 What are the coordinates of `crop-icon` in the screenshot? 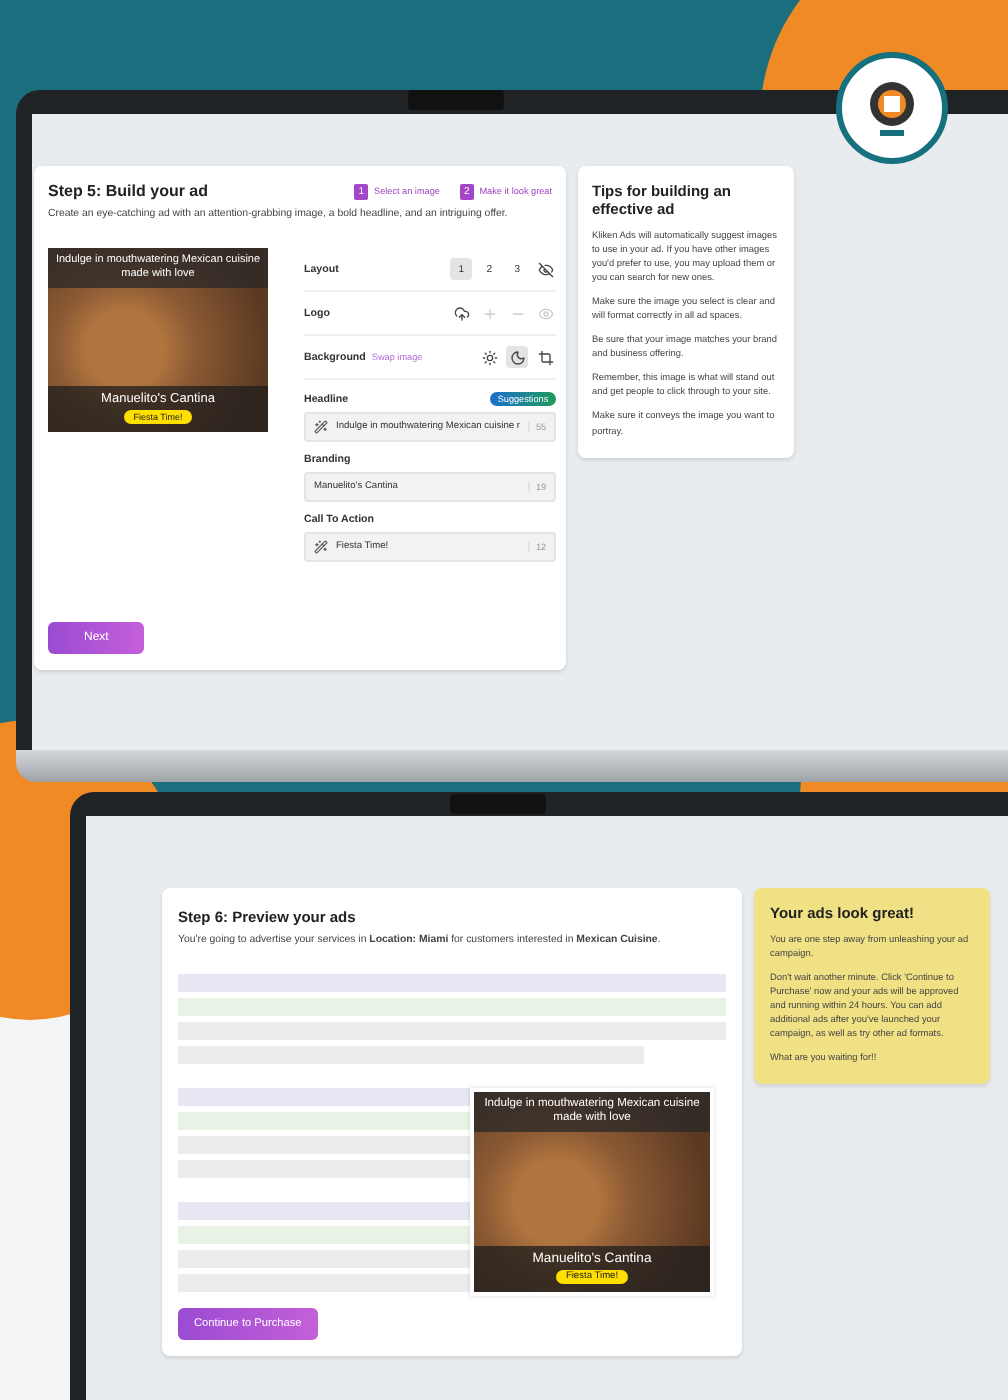 It's located at (545, 357).